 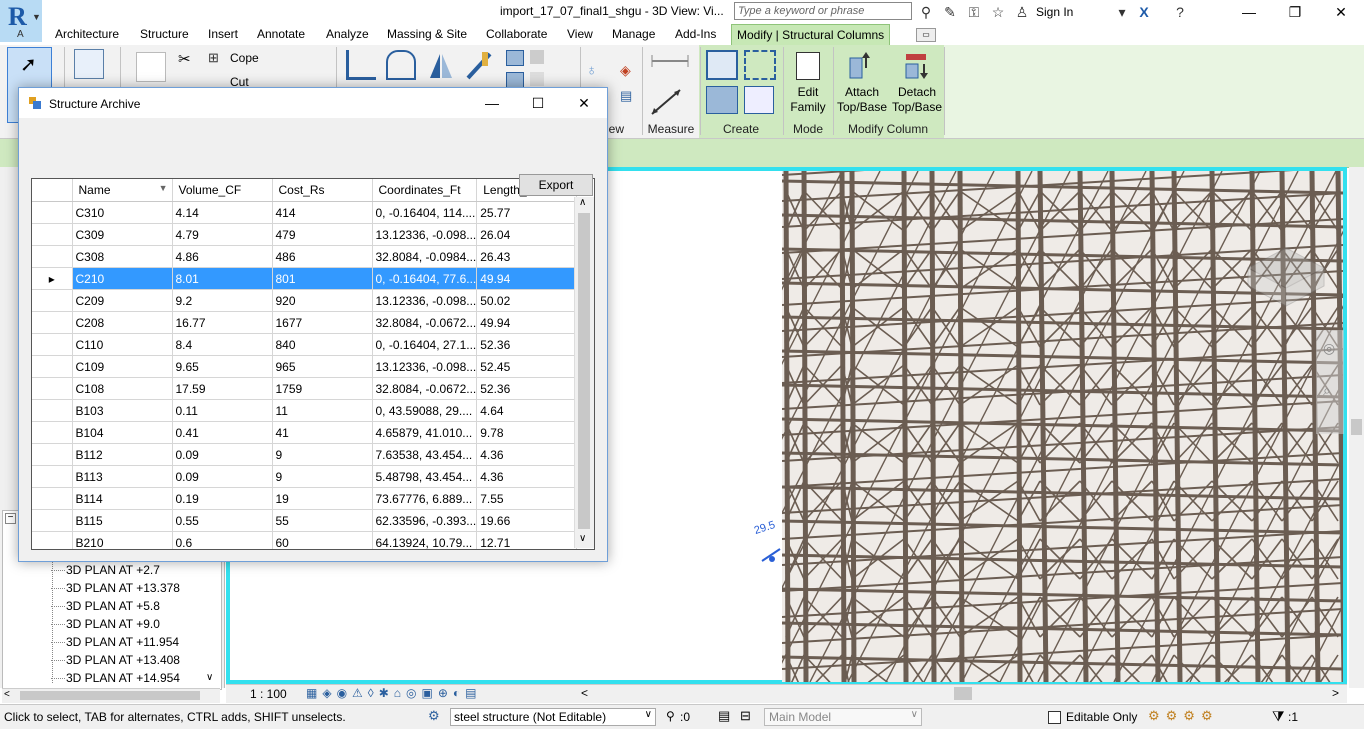 I want to click on dialog-minimize-button: —, so click(x=492, y=103).